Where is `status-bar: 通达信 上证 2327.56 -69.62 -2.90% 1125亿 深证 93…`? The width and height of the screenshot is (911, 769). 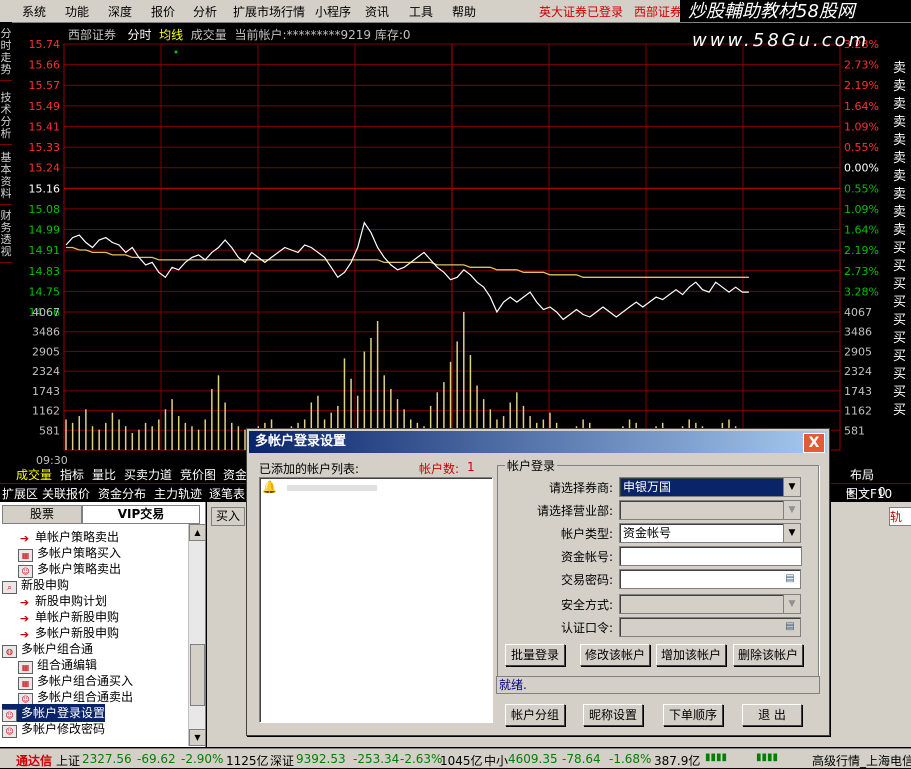 status-bar: 通达信 上证 2327.56 -69.62 -2.90% 1125亿 深证 93… is located at coordinates (455, 758).